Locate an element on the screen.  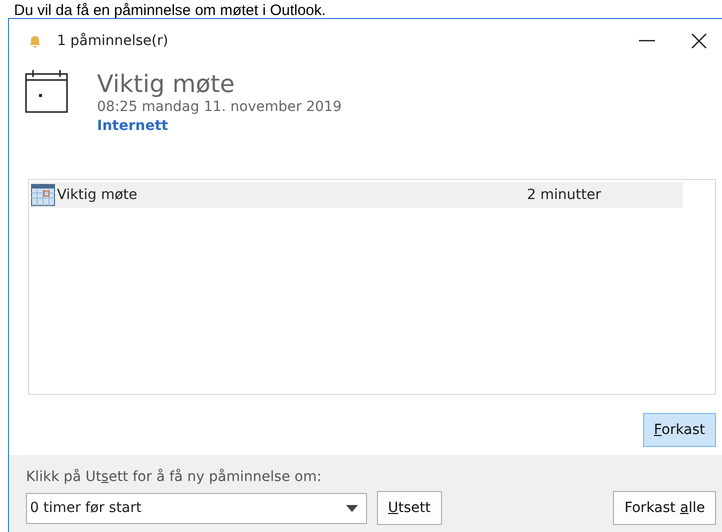
bell-icon is located at coordinates (35, 41).